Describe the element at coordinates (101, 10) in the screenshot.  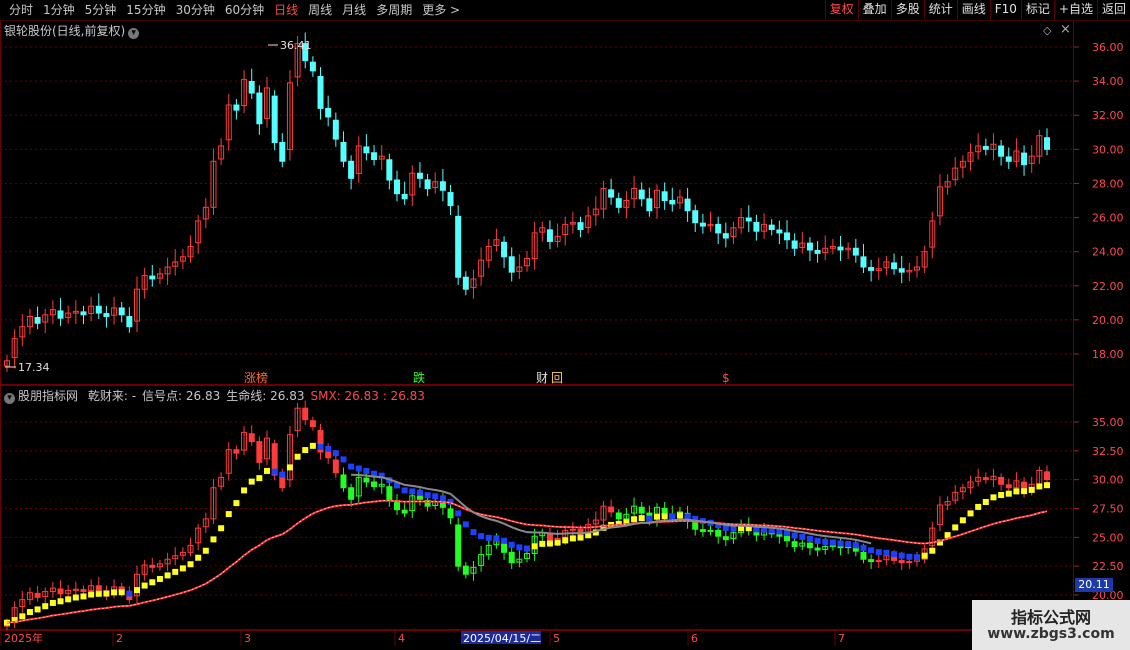
I see `tab-period-2: 5分钟` at that location.